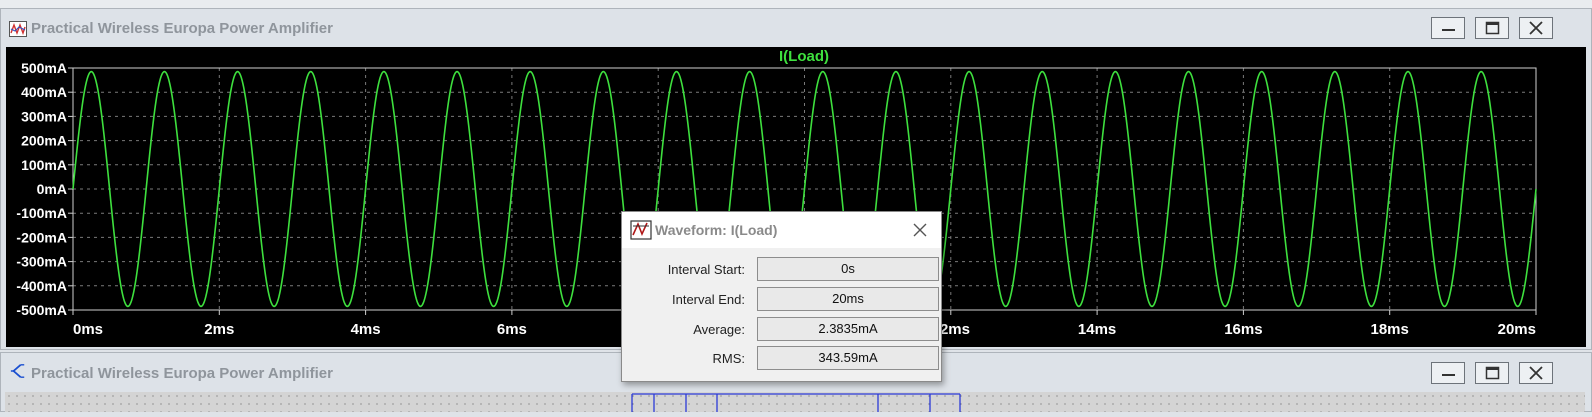 Image resolution: width=1592 pixels, height=417 pixels. I want to click on x-tick-label: 14ms, so click(1097, 329).